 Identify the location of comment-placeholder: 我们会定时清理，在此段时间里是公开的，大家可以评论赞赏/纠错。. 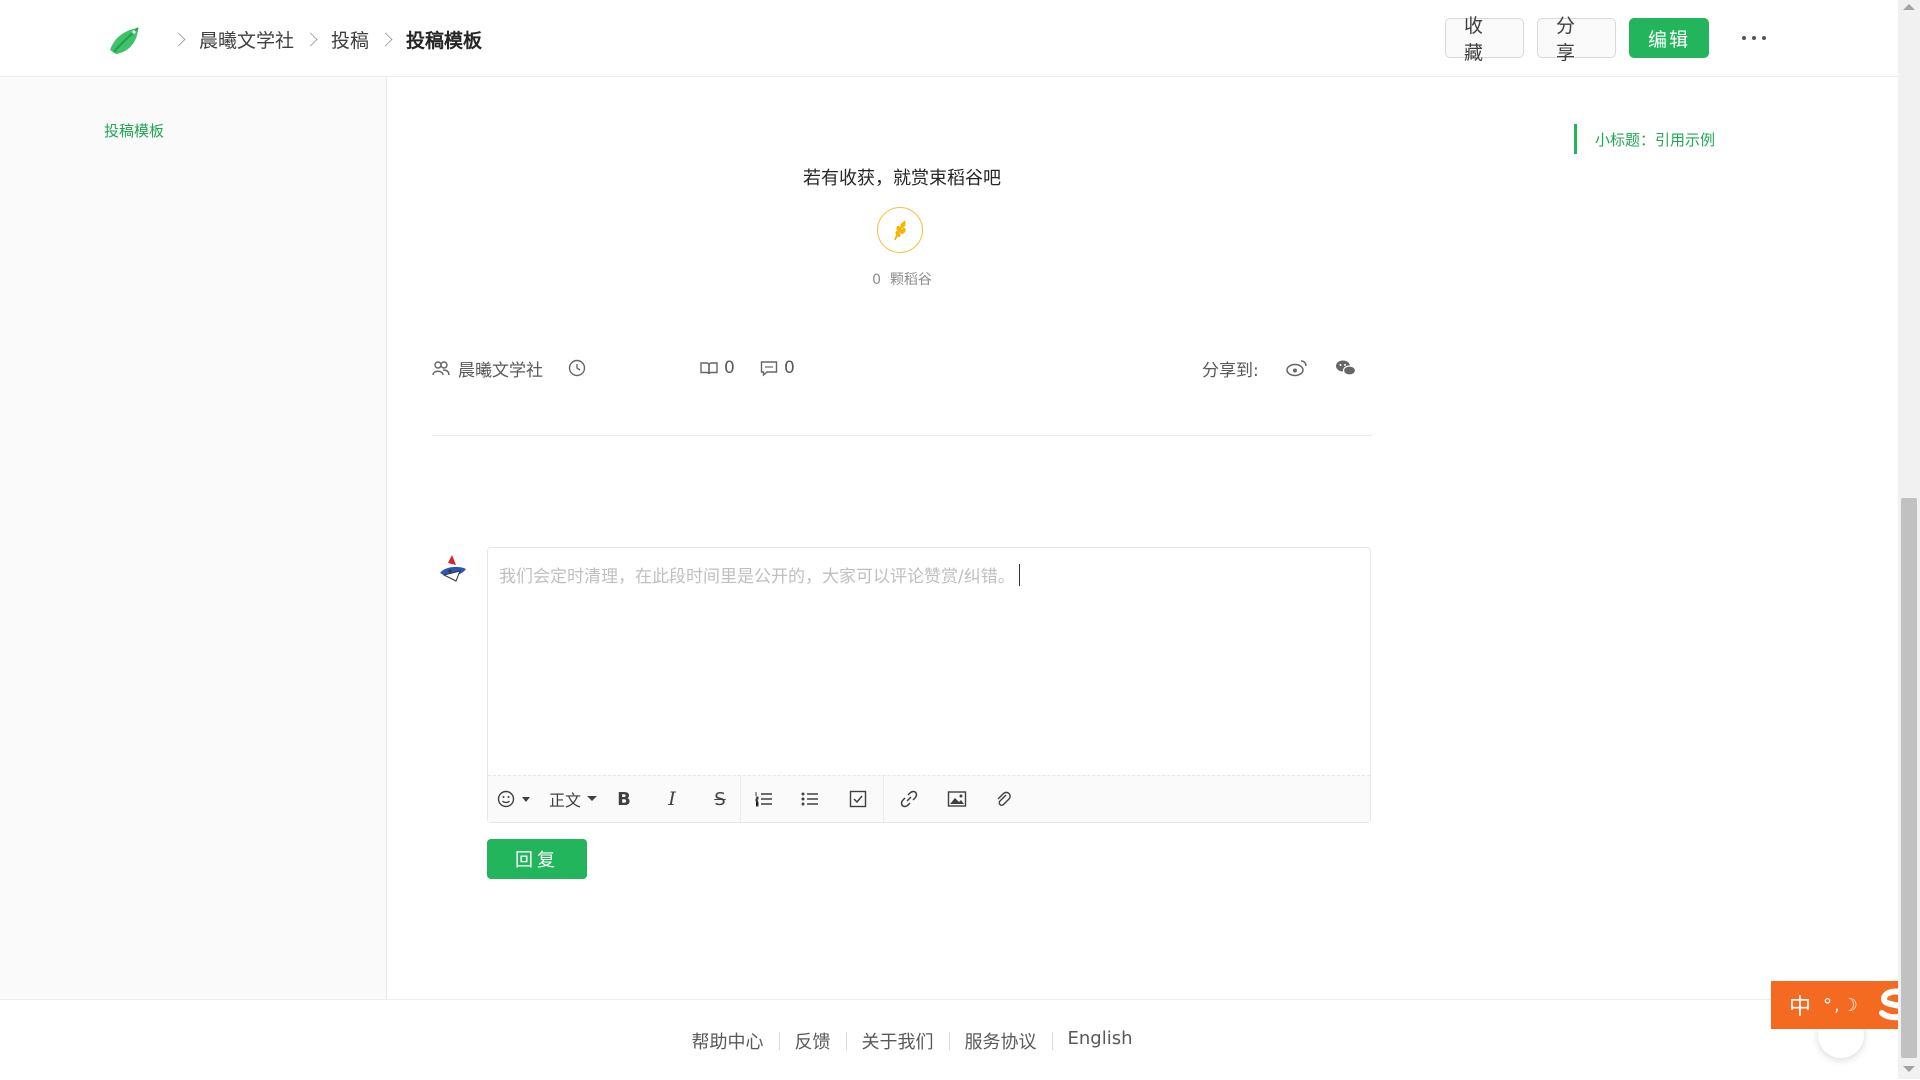
(757, 577).